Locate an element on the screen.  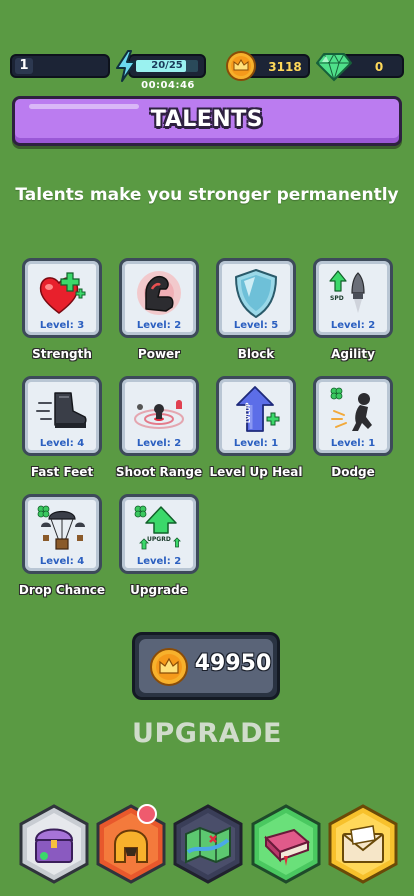
shield-icon is located at coordinates (256, 293).